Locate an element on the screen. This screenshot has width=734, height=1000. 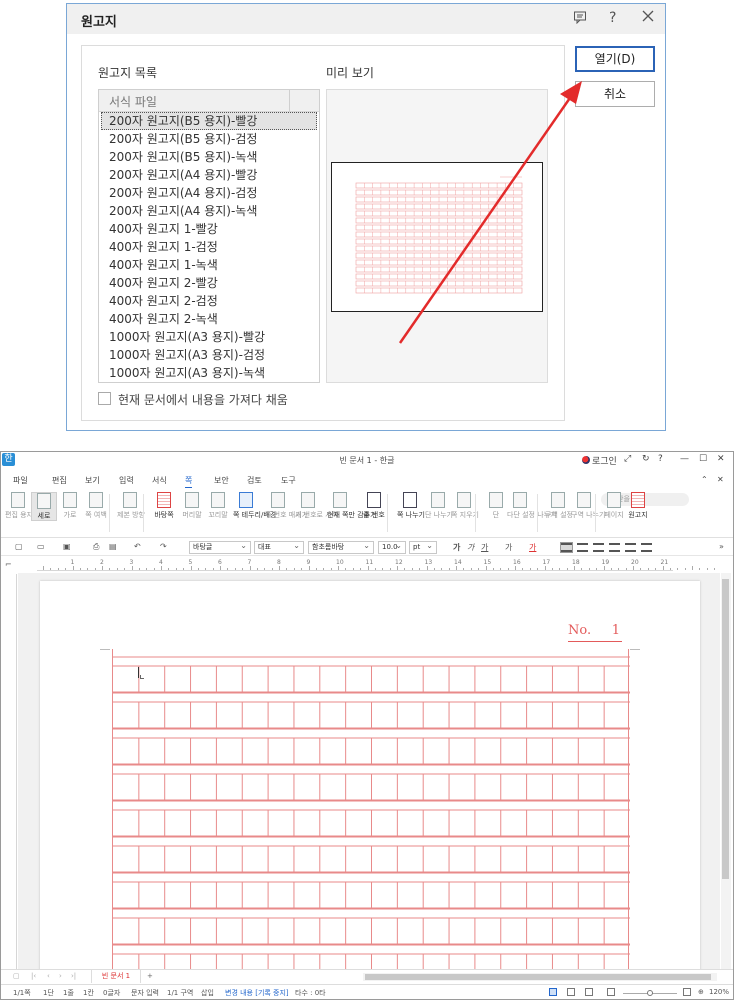
ribbon-page-number-button: 쪽 번호 매기기 is located at coordinates (286, 505).